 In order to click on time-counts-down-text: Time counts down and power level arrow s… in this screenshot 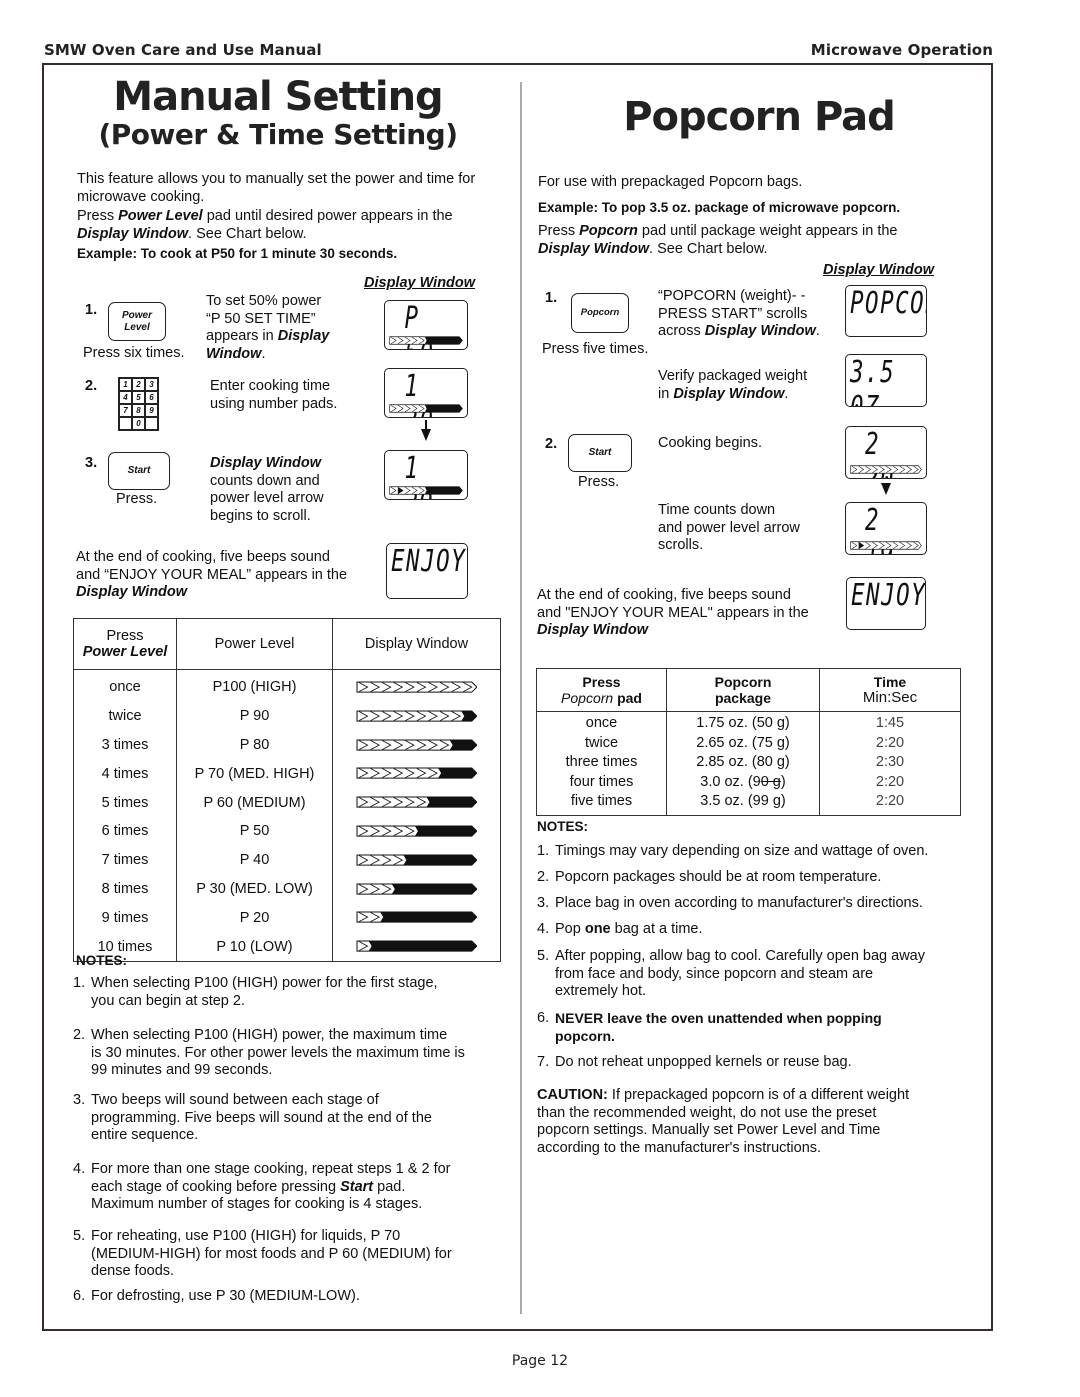, I will do `click(729, 527)`.